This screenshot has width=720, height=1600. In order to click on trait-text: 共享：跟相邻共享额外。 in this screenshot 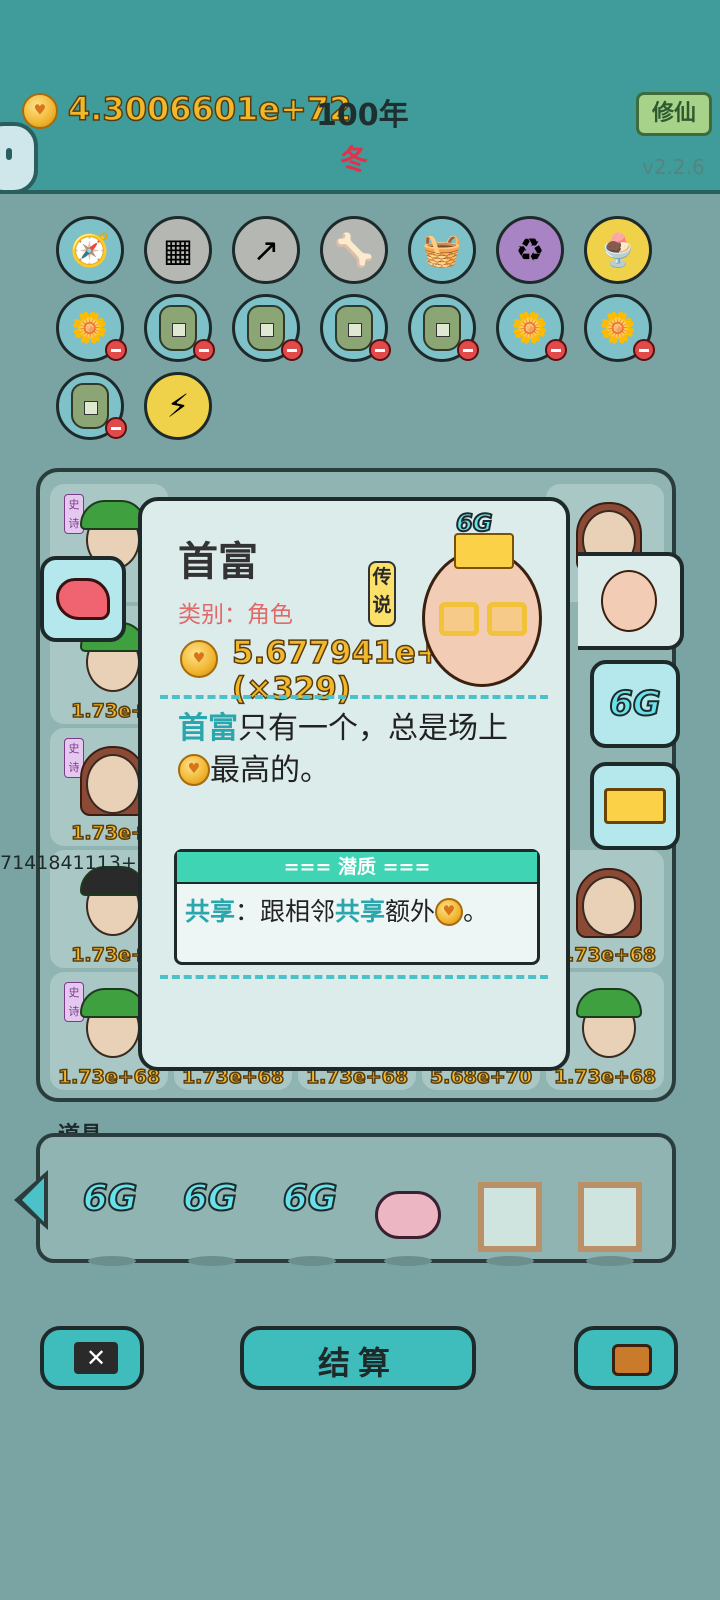, I will do `click(336, 910)`.